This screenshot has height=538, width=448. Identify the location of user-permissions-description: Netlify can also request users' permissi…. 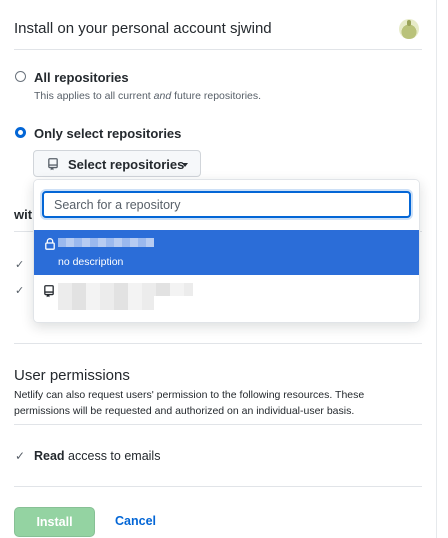
(189, 403).